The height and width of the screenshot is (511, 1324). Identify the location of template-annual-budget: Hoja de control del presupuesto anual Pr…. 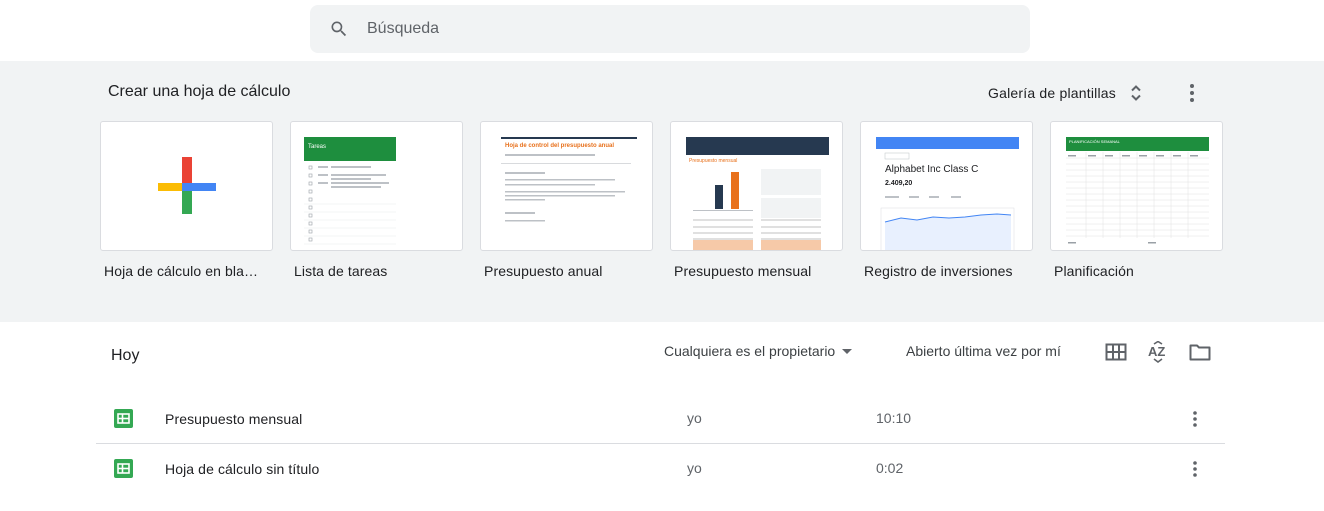
(566, 200).